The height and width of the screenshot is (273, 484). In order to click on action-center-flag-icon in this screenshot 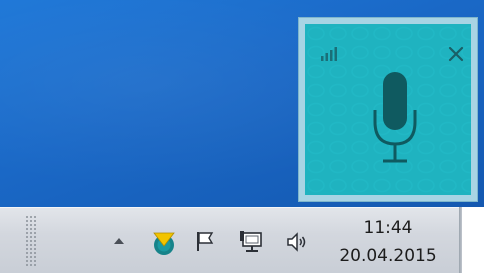, I will do `click(205, 241)`.